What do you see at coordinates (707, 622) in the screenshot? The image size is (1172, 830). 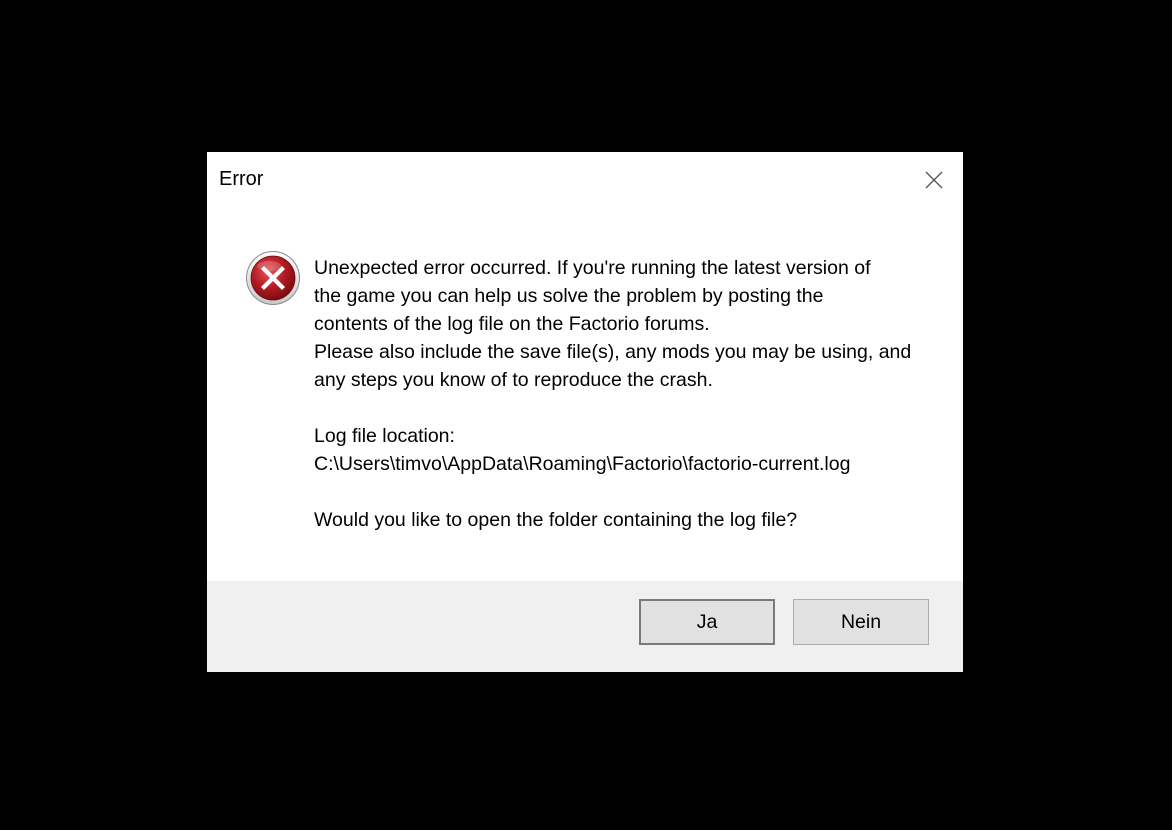 I see `yes-button: Ja` at bounding box center [707, 622].